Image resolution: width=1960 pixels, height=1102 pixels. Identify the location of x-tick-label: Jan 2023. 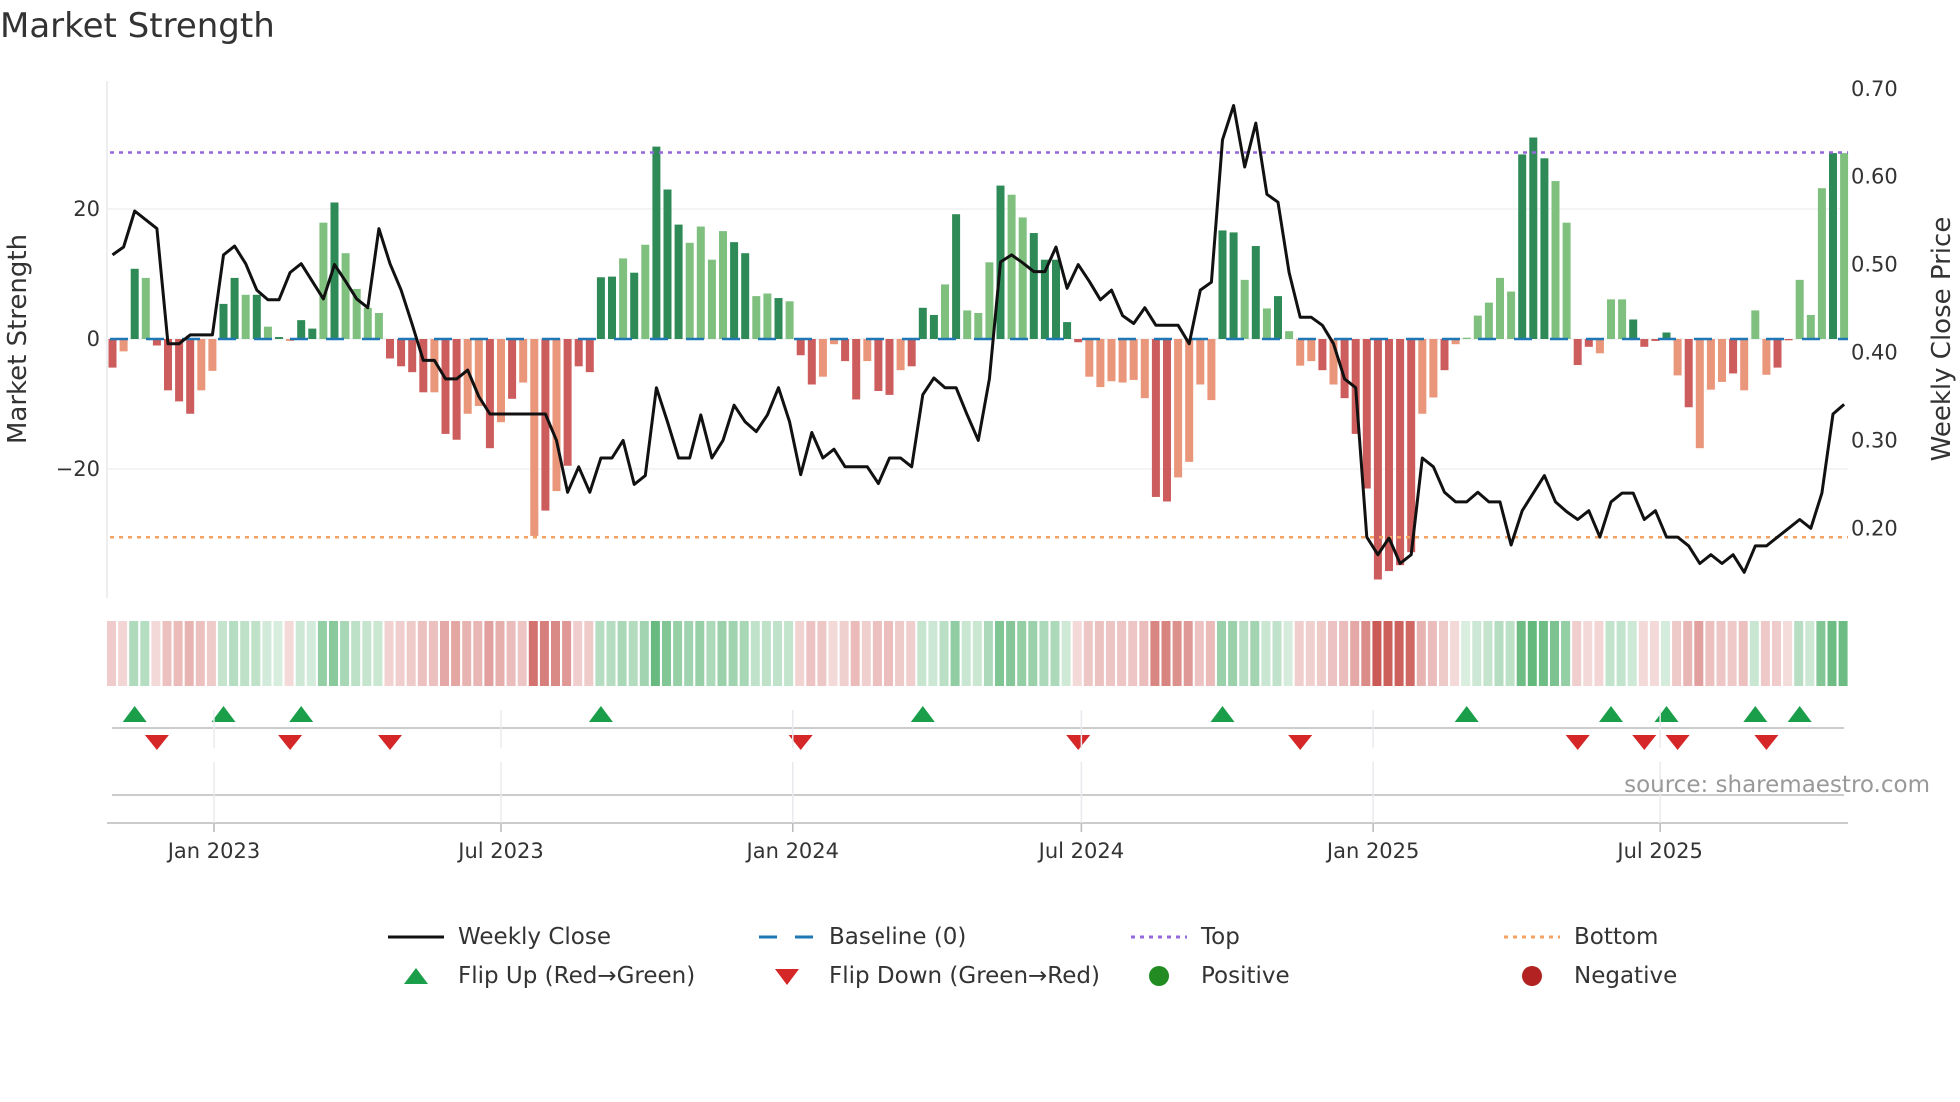
(213, 851).